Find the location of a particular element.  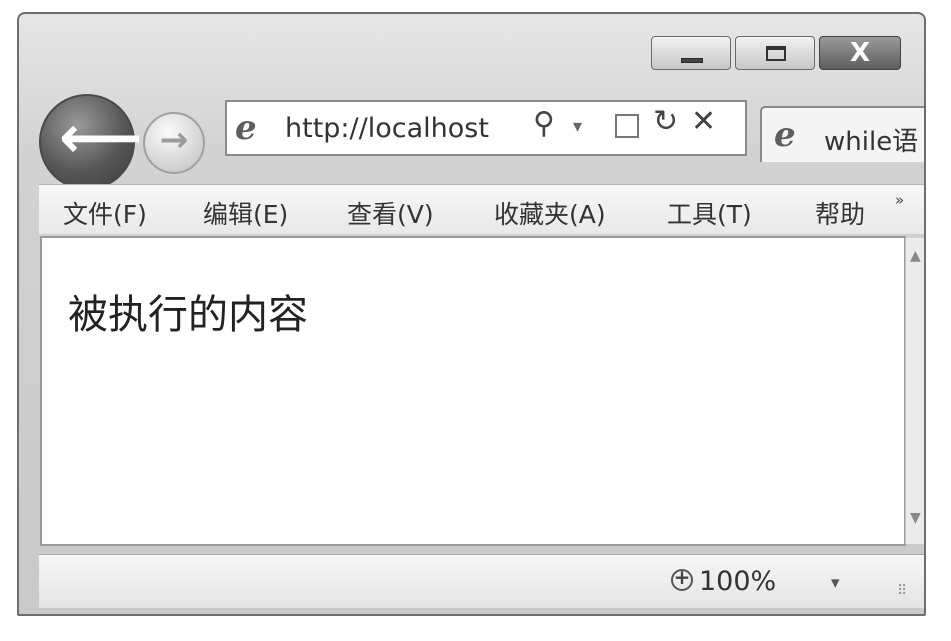

vertical-scrollbar: ▲ ▼ is located at coordinates (914, 391).